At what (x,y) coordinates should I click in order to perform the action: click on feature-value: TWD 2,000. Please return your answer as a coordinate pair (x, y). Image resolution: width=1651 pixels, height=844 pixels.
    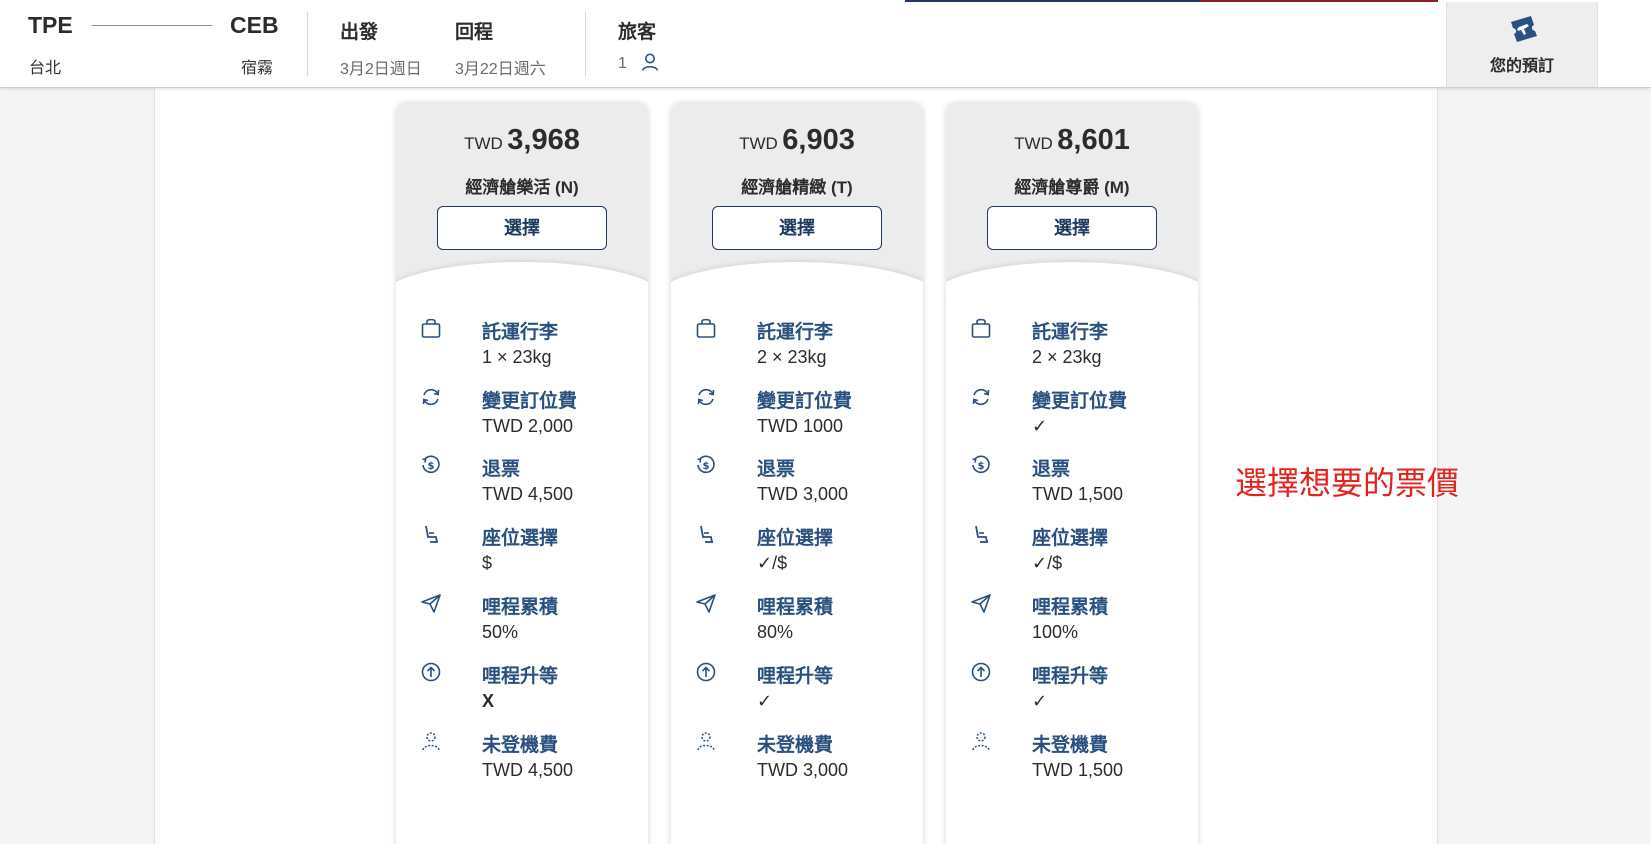
    Looking at the image, I should click on (528, 426).